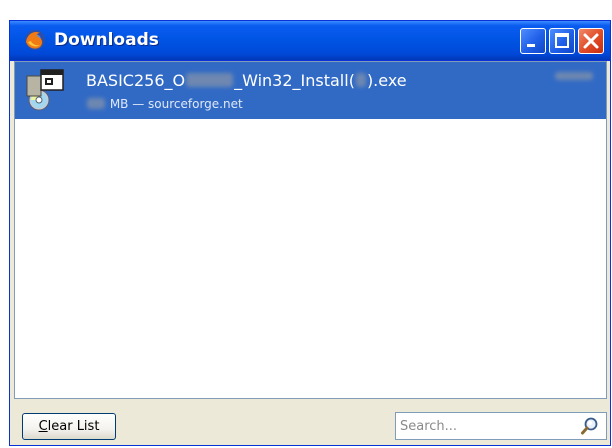 This screenshot has width=612, height=448. Describe the element at coordinates (73, 426) in the screenshot. I see `clear-list-label: lear List` at that location.